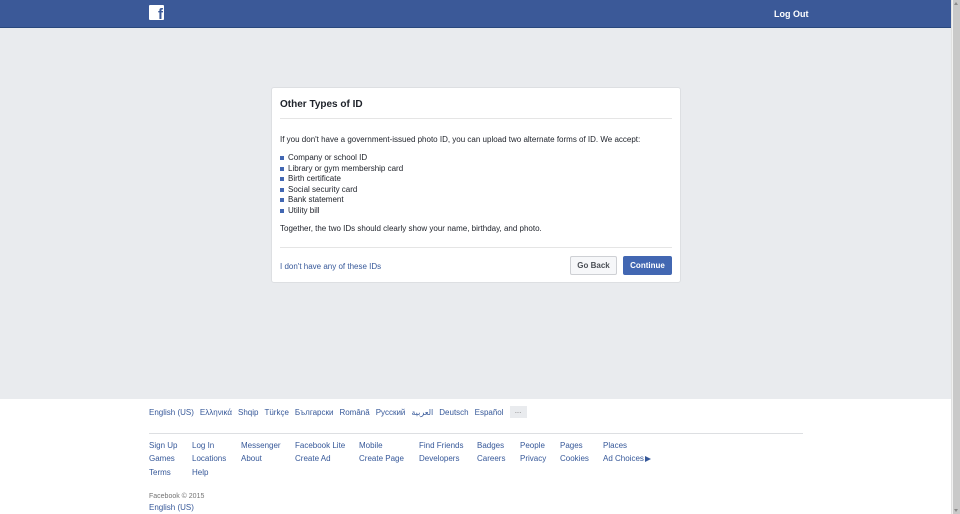 Image resolution: width=960 pixels, height=514 pixels. Describe the element at coordinates (490, 445) in the screenshot. I see `footer-link-badges: Badges` at that location.